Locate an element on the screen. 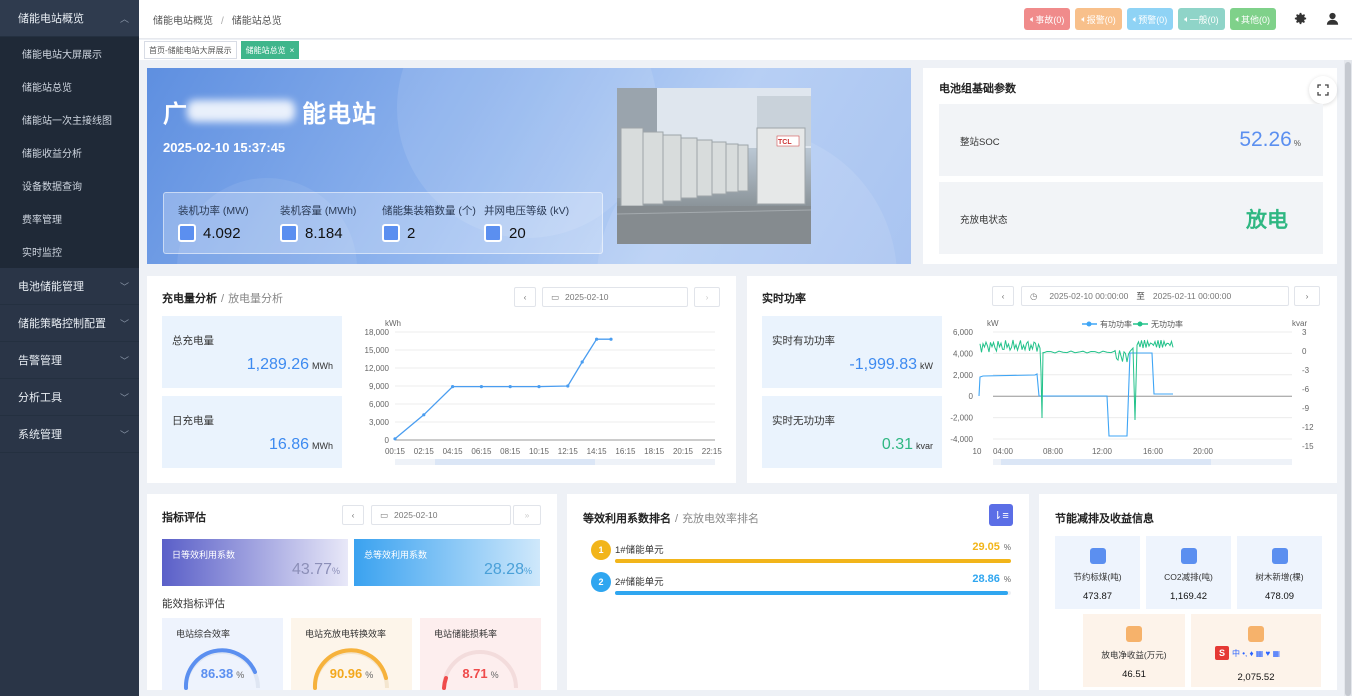 The width and height of the screenshot is (1352, 696). close-icon: × is located at coordinates (292, 50).